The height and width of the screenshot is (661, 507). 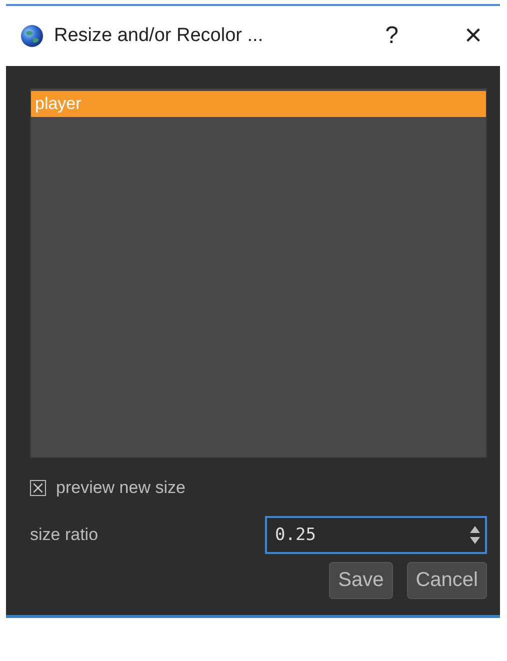 I want to click on checkbox-label: preview new size, so click(x=121, y=488).